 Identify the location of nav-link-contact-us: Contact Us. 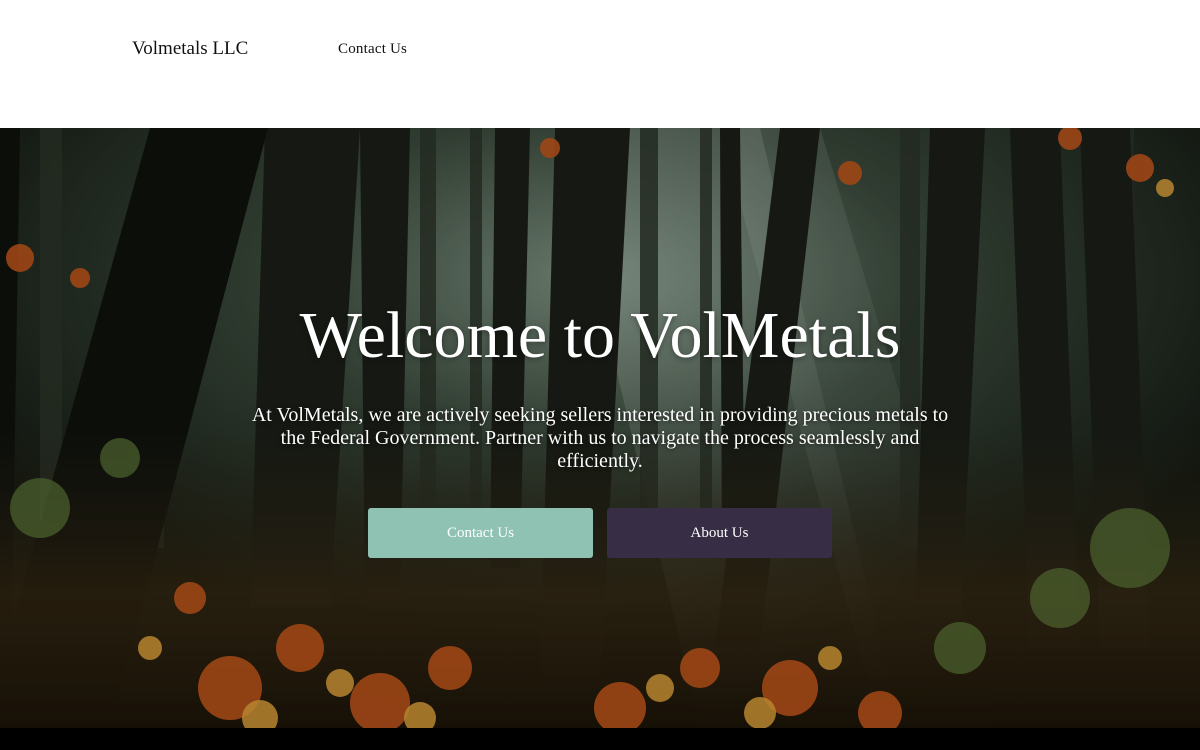
(372, 49).